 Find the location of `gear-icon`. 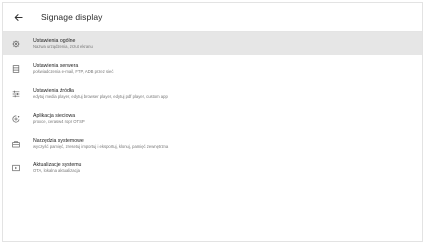

gear-icon is located at coordinates (16, 43).